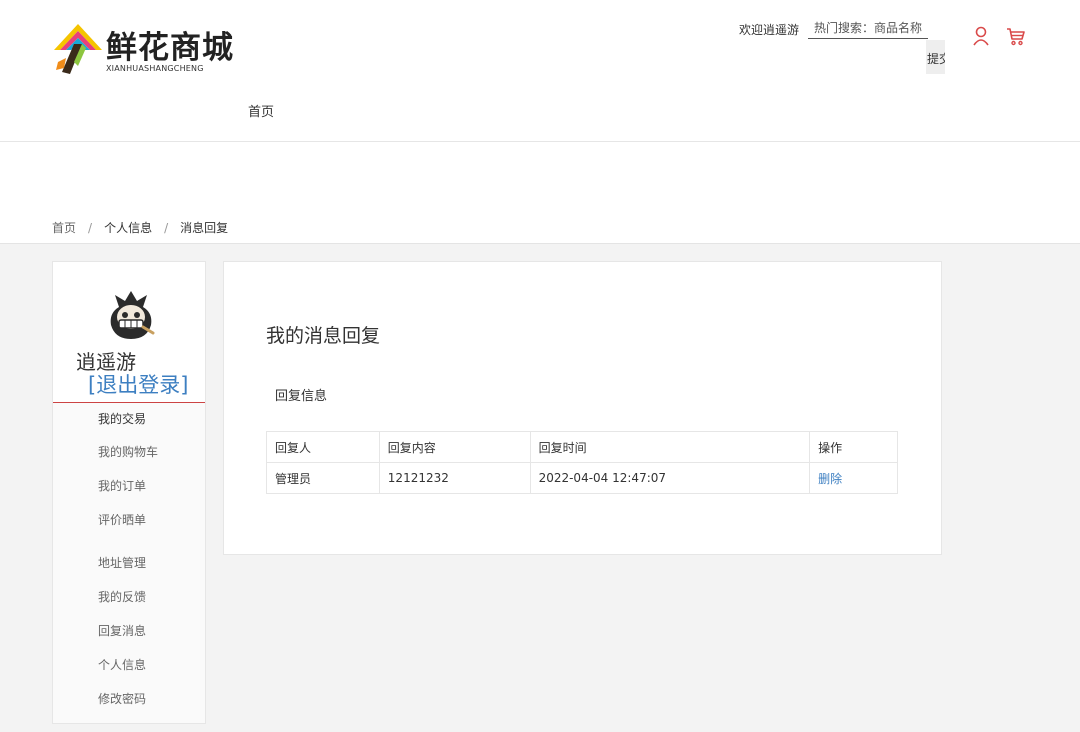 This screenshot has height=732, width=1080. I want to click on column-header-content: 回复内容, so click(454, 447).